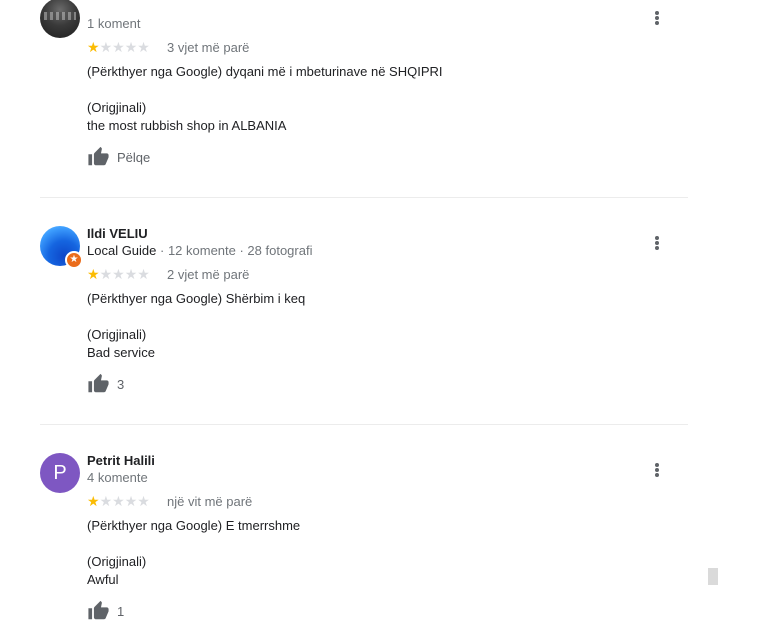 This screenshot has width=761, height=622. Describe the element at coordinates (713, 576) in the screenshot. I see `scrollbar-thumb` at that location.